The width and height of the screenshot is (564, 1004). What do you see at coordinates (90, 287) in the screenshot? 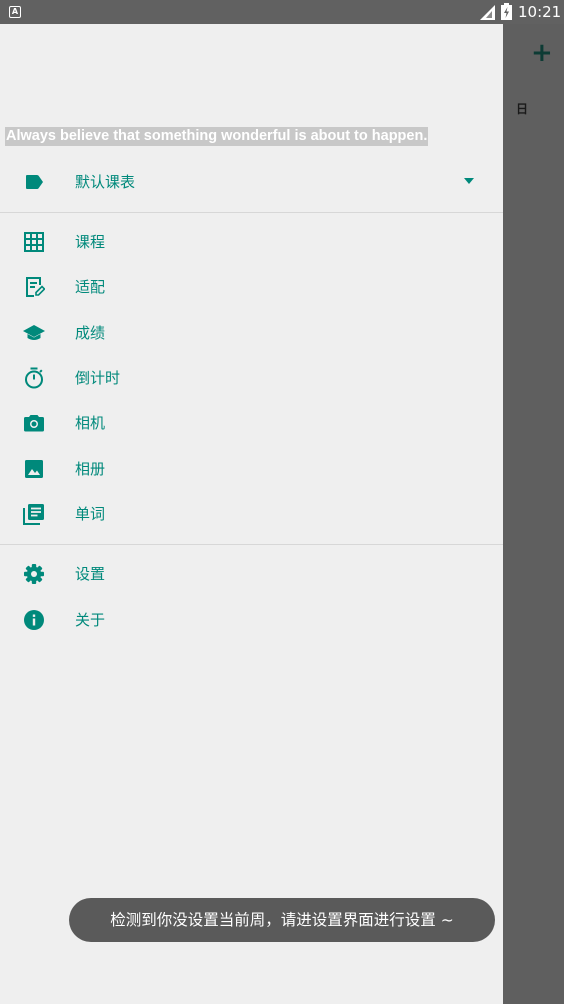
I see `menu-label: 适配` at bounding box center [90, 287].